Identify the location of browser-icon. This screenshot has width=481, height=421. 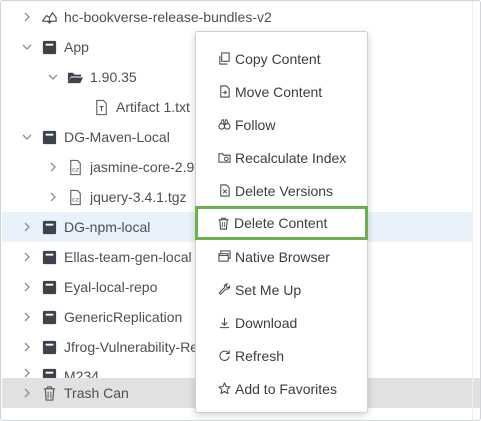
(224, 257).